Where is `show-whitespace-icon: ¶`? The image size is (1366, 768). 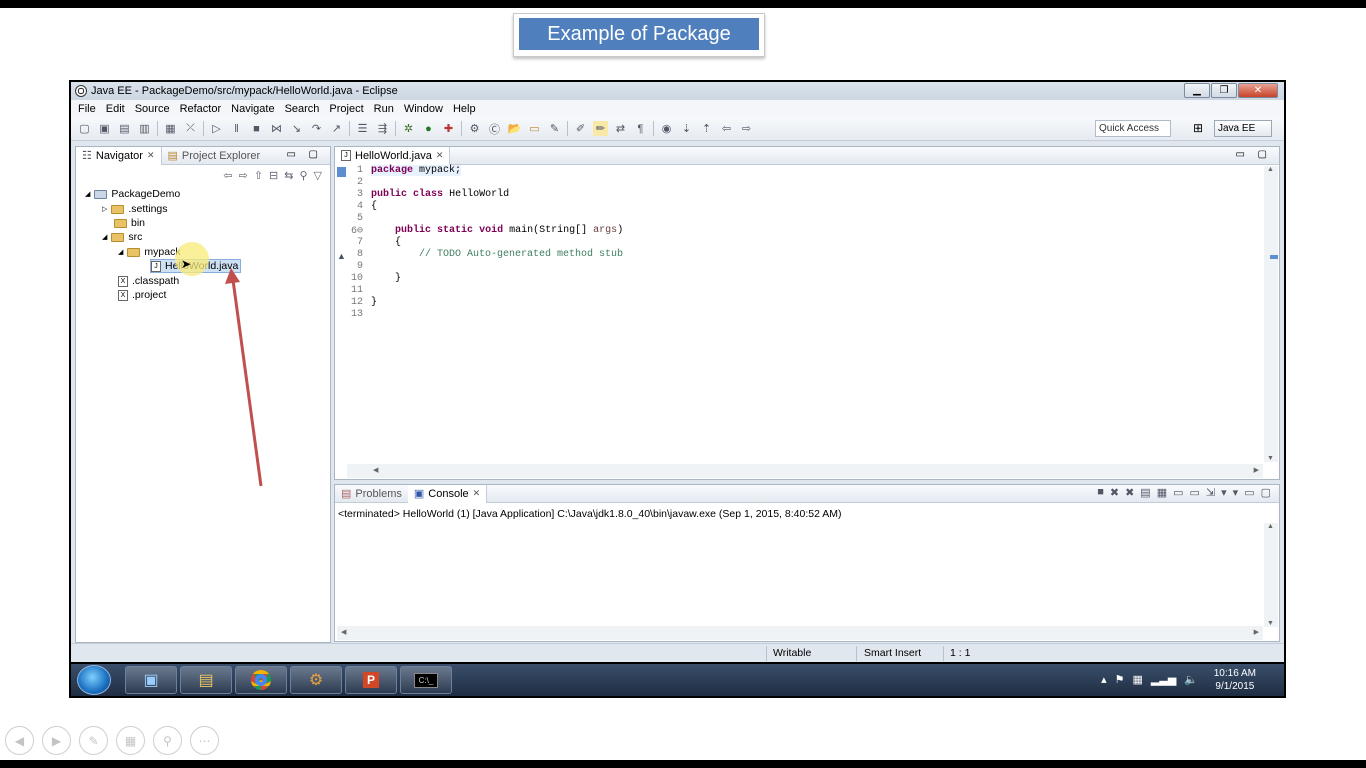 show-whitespace-icon: ¶ is located at coordinates (640, 128).